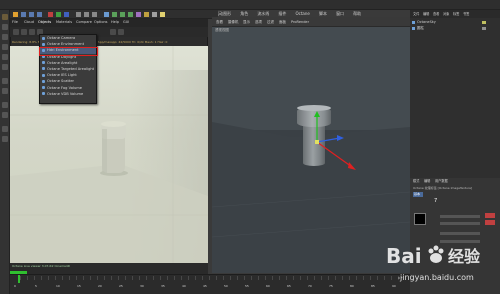  Describe the element at coordinates (5, 105) in the screenshot. I see `snap-icon` at that location.